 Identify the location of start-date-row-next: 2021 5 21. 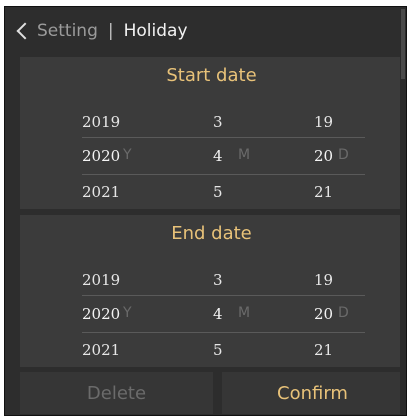
(211, 192).